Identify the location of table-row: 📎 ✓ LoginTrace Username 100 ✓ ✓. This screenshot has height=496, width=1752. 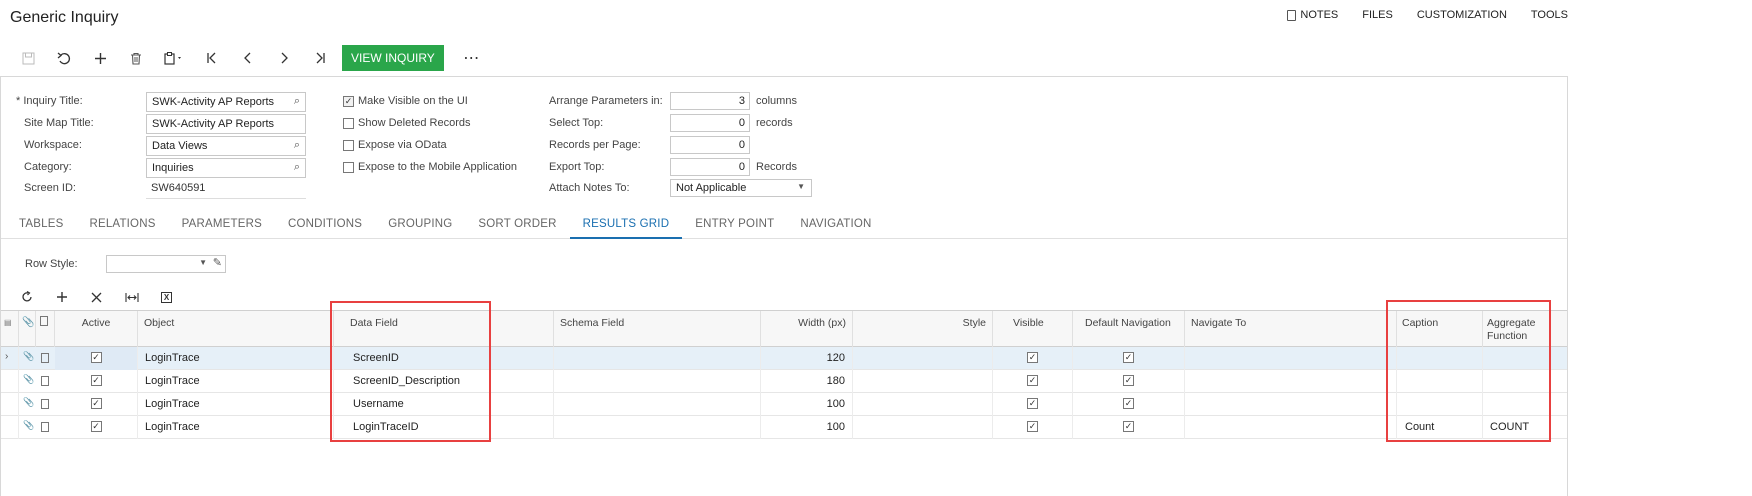
(784, 404).